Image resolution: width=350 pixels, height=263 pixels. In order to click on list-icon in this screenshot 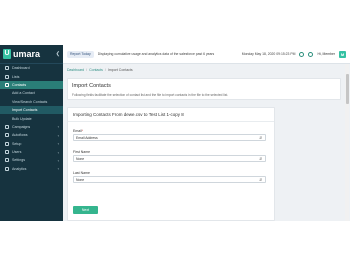, I will do `click(7, 76)`.